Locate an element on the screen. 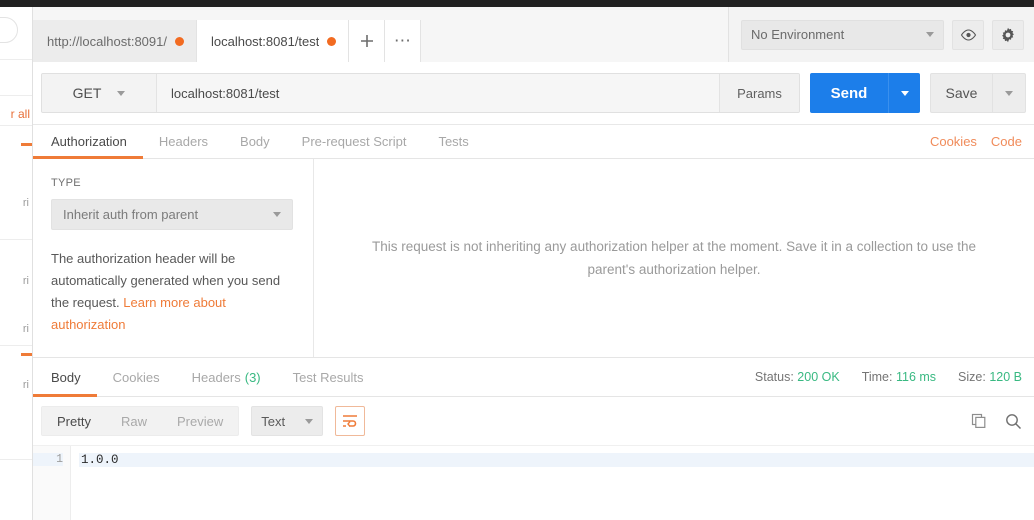 The width and height of the screenshot is (1034, 520). sidebar-sliver: r all ri ri ri ri is located at coordinates (16, 263).